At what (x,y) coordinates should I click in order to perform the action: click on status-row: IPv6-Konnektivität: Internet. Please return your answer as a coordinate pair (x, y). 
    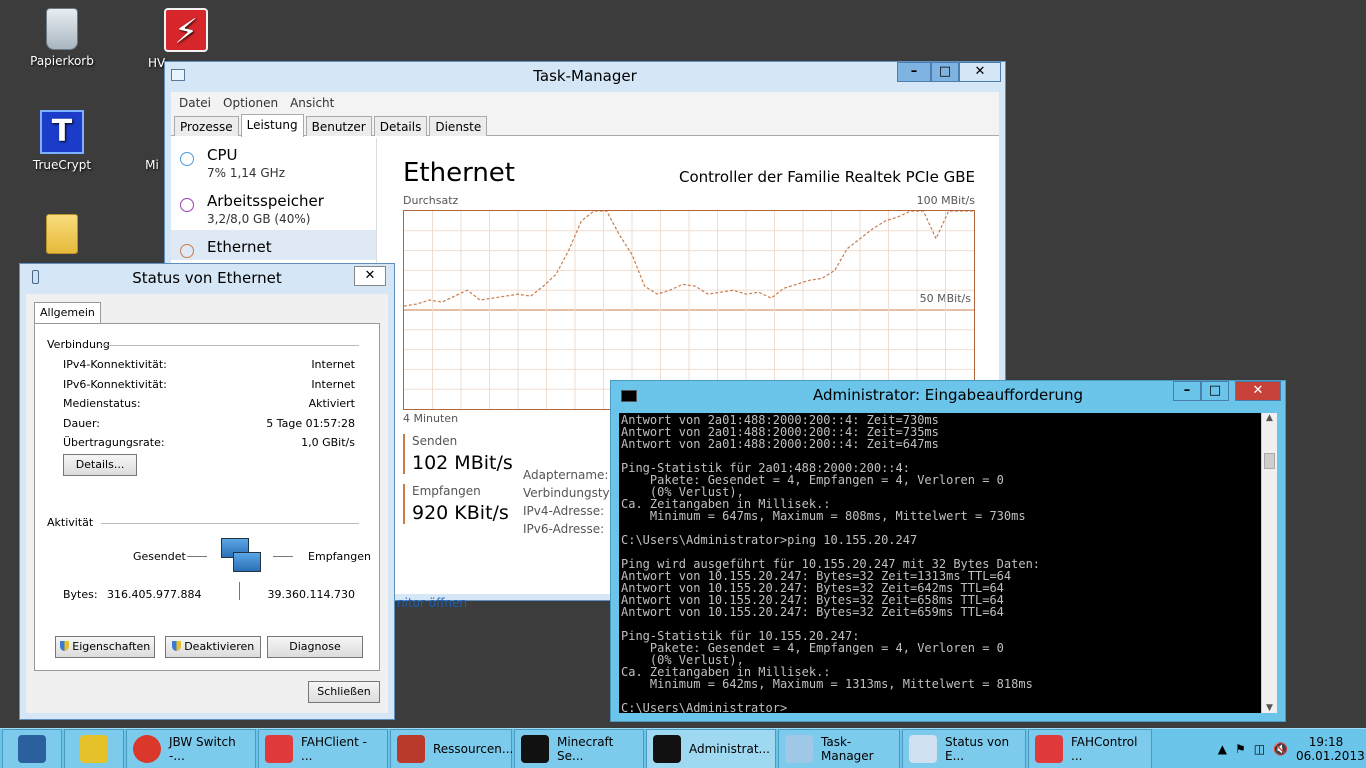
    Looking at the image, I should click on (209, 384).